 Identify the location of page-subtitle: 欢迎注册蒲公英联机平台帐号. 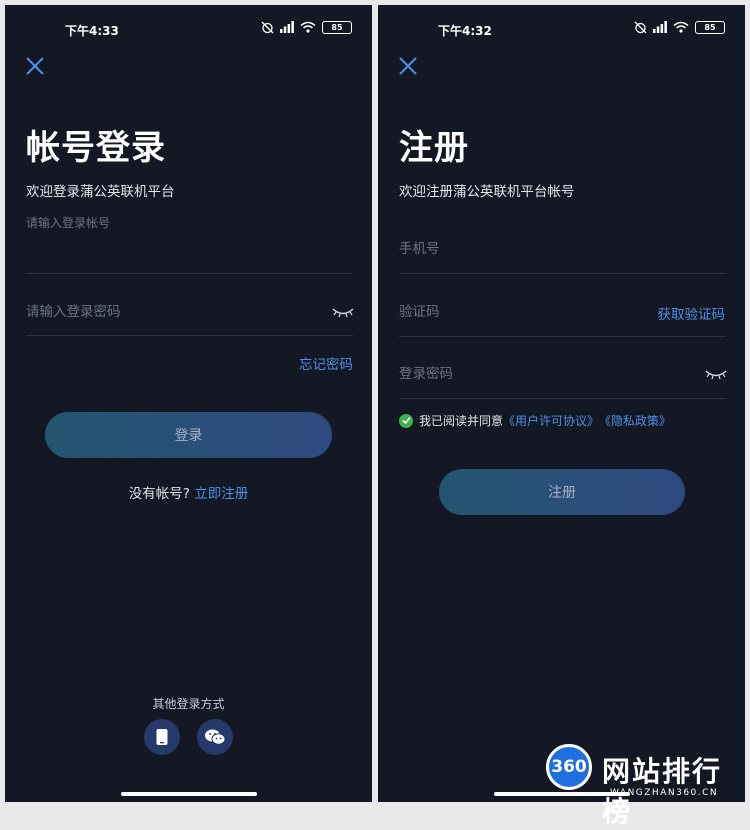
(487, 192).